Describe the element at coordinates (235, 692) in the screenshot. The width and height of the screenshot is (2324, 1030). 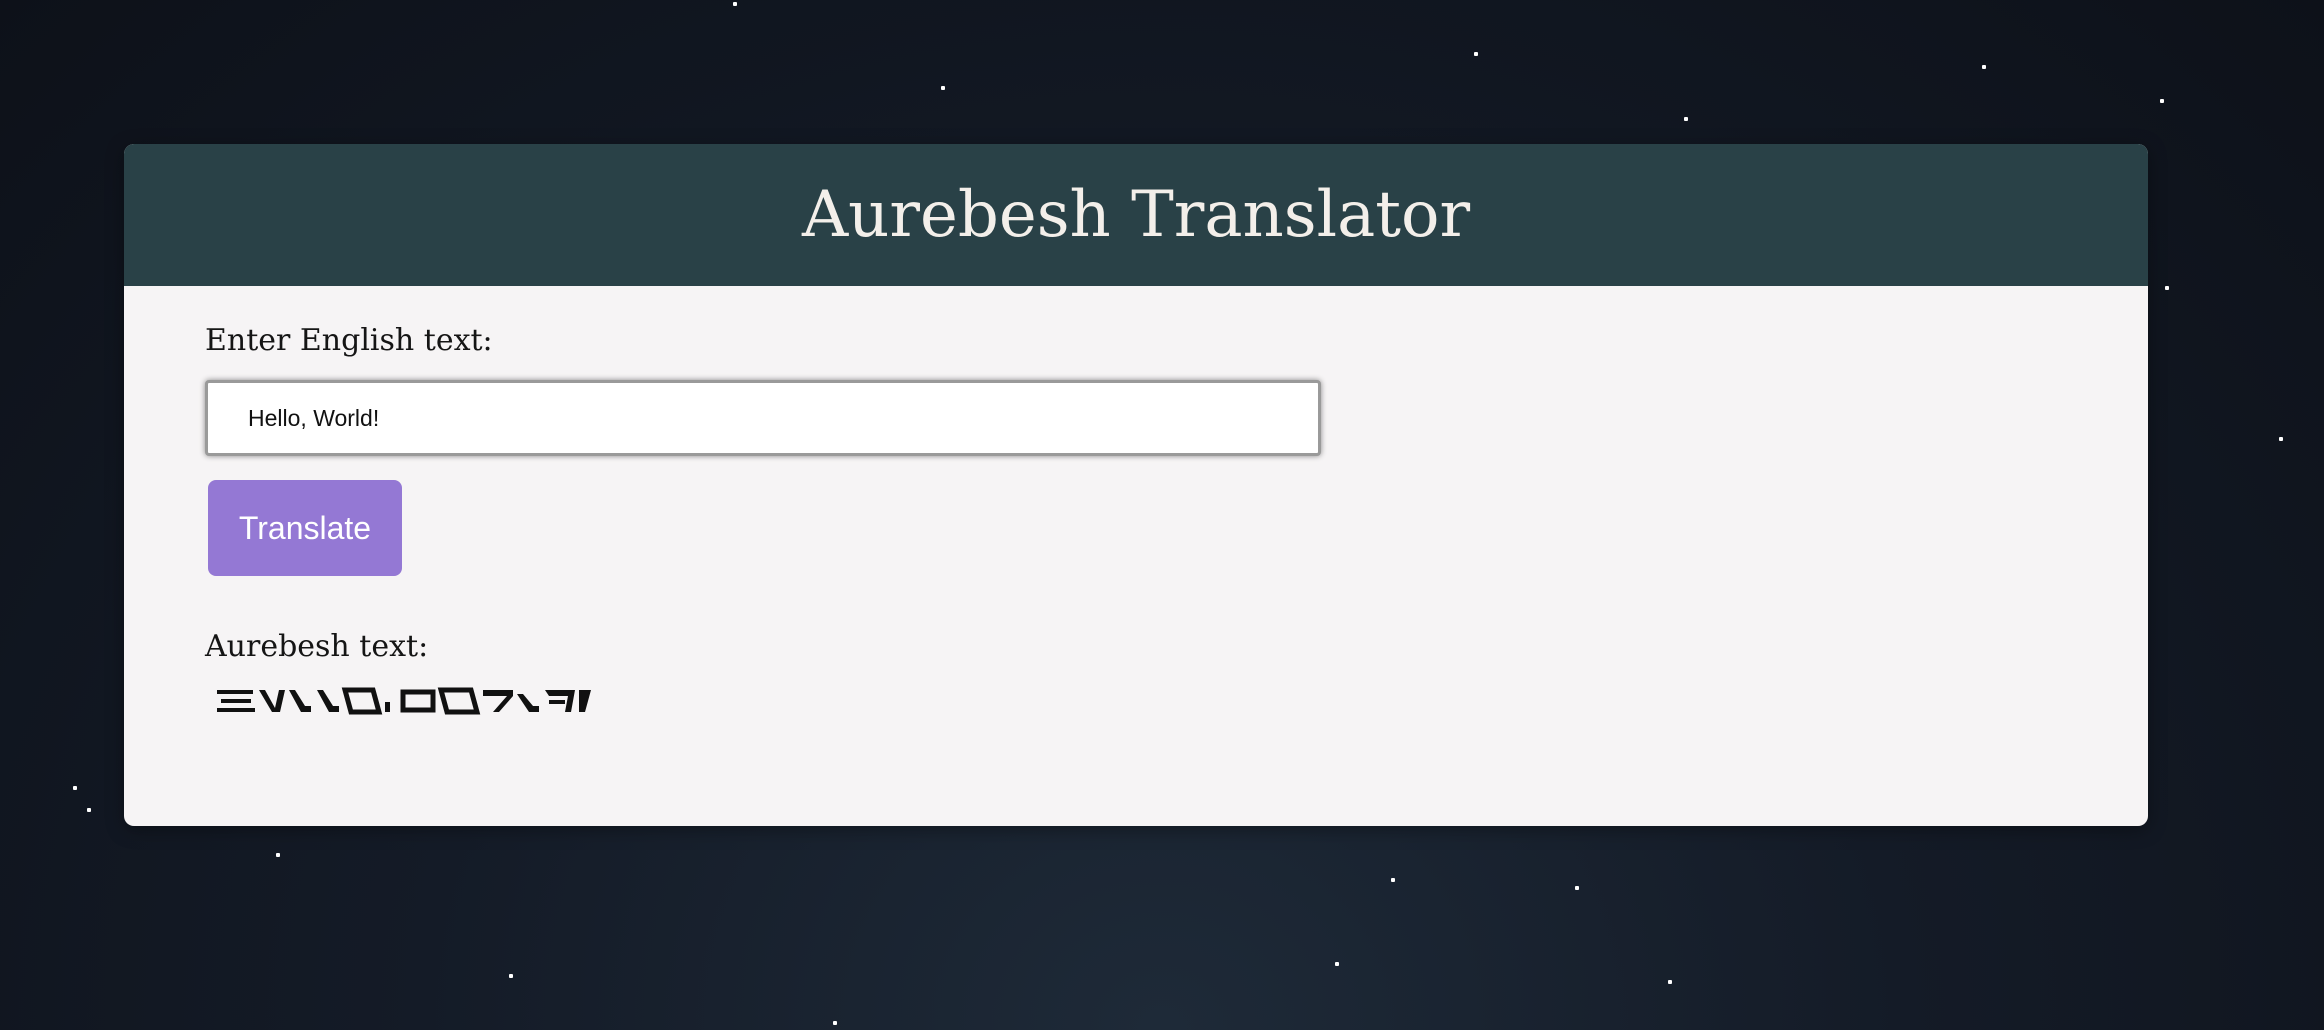
I see `aurebesh-glyph-h` at that location.